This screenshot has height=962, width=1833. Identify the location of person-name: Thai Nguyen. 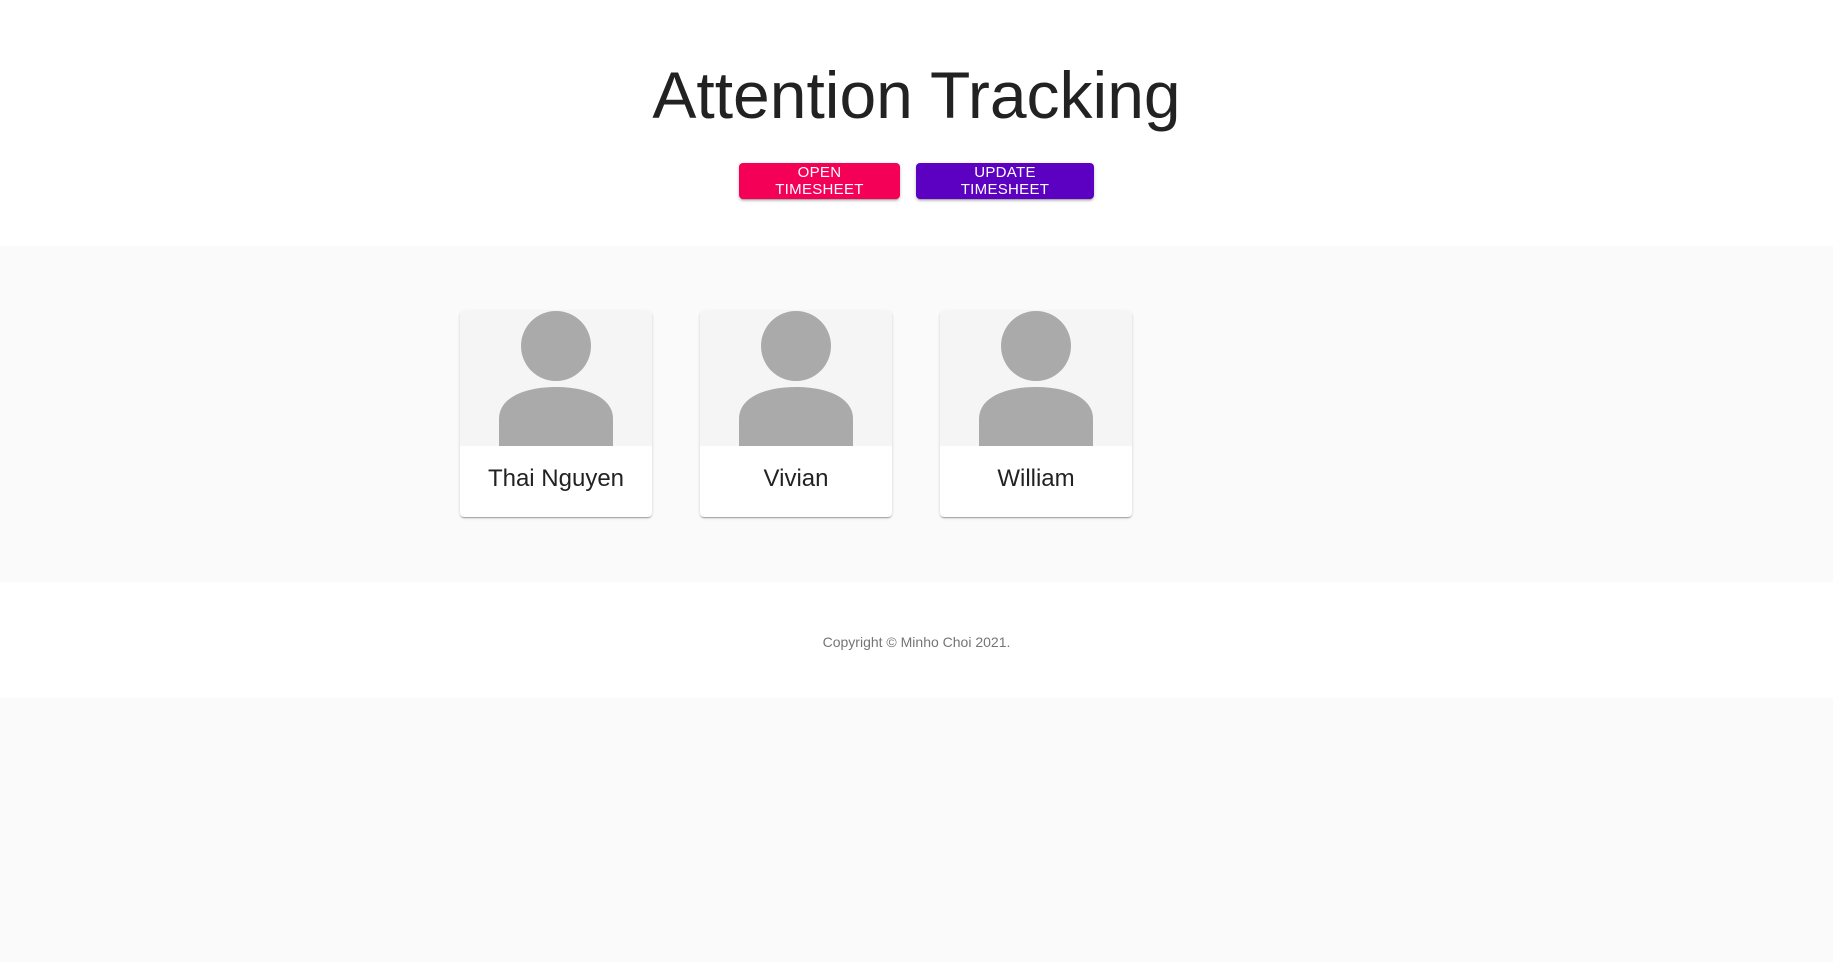
(556, 478).